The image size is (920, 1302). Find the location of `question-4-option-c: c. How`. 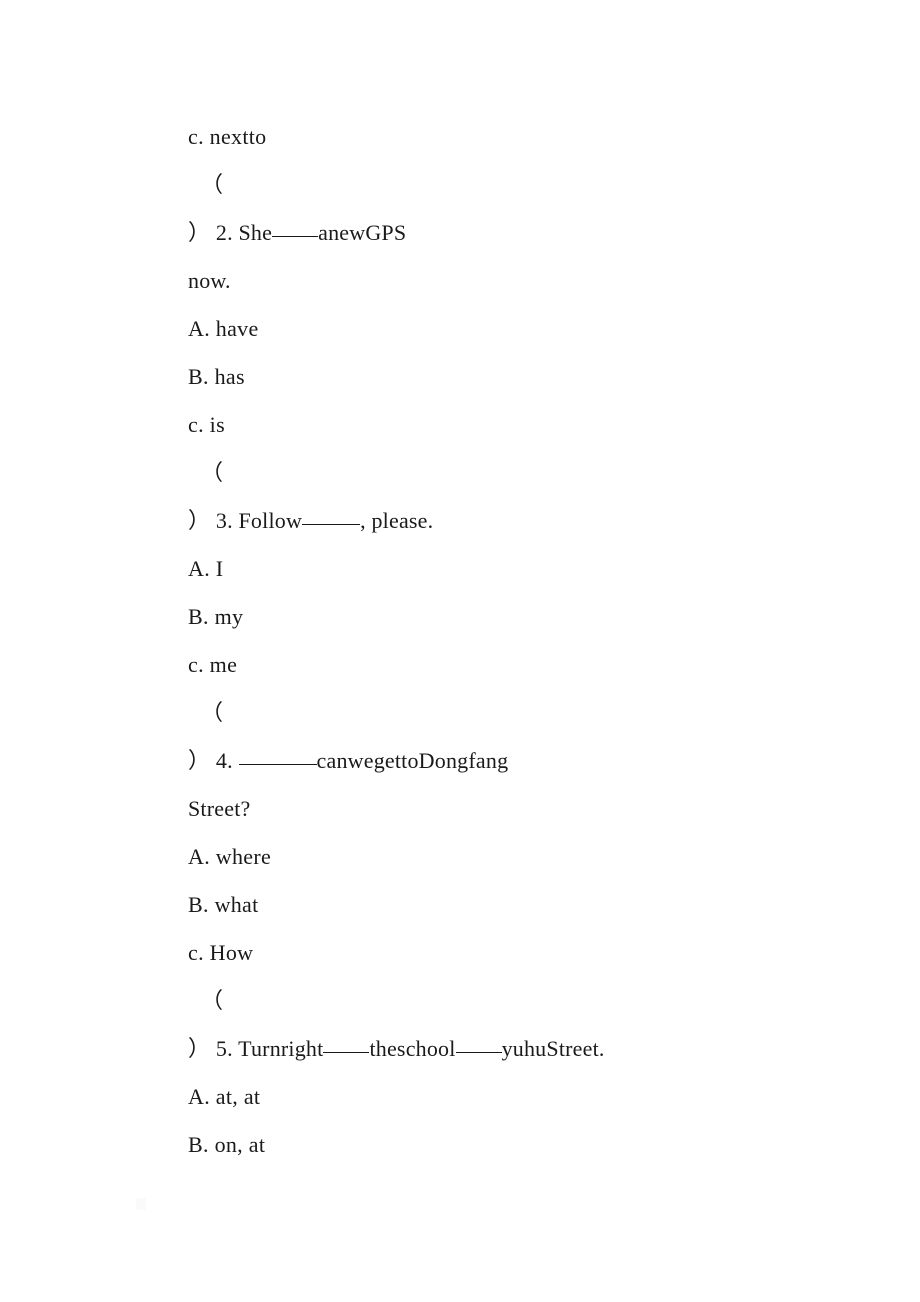

question-4-option-c: c. How is located at coordinates (221, 952).